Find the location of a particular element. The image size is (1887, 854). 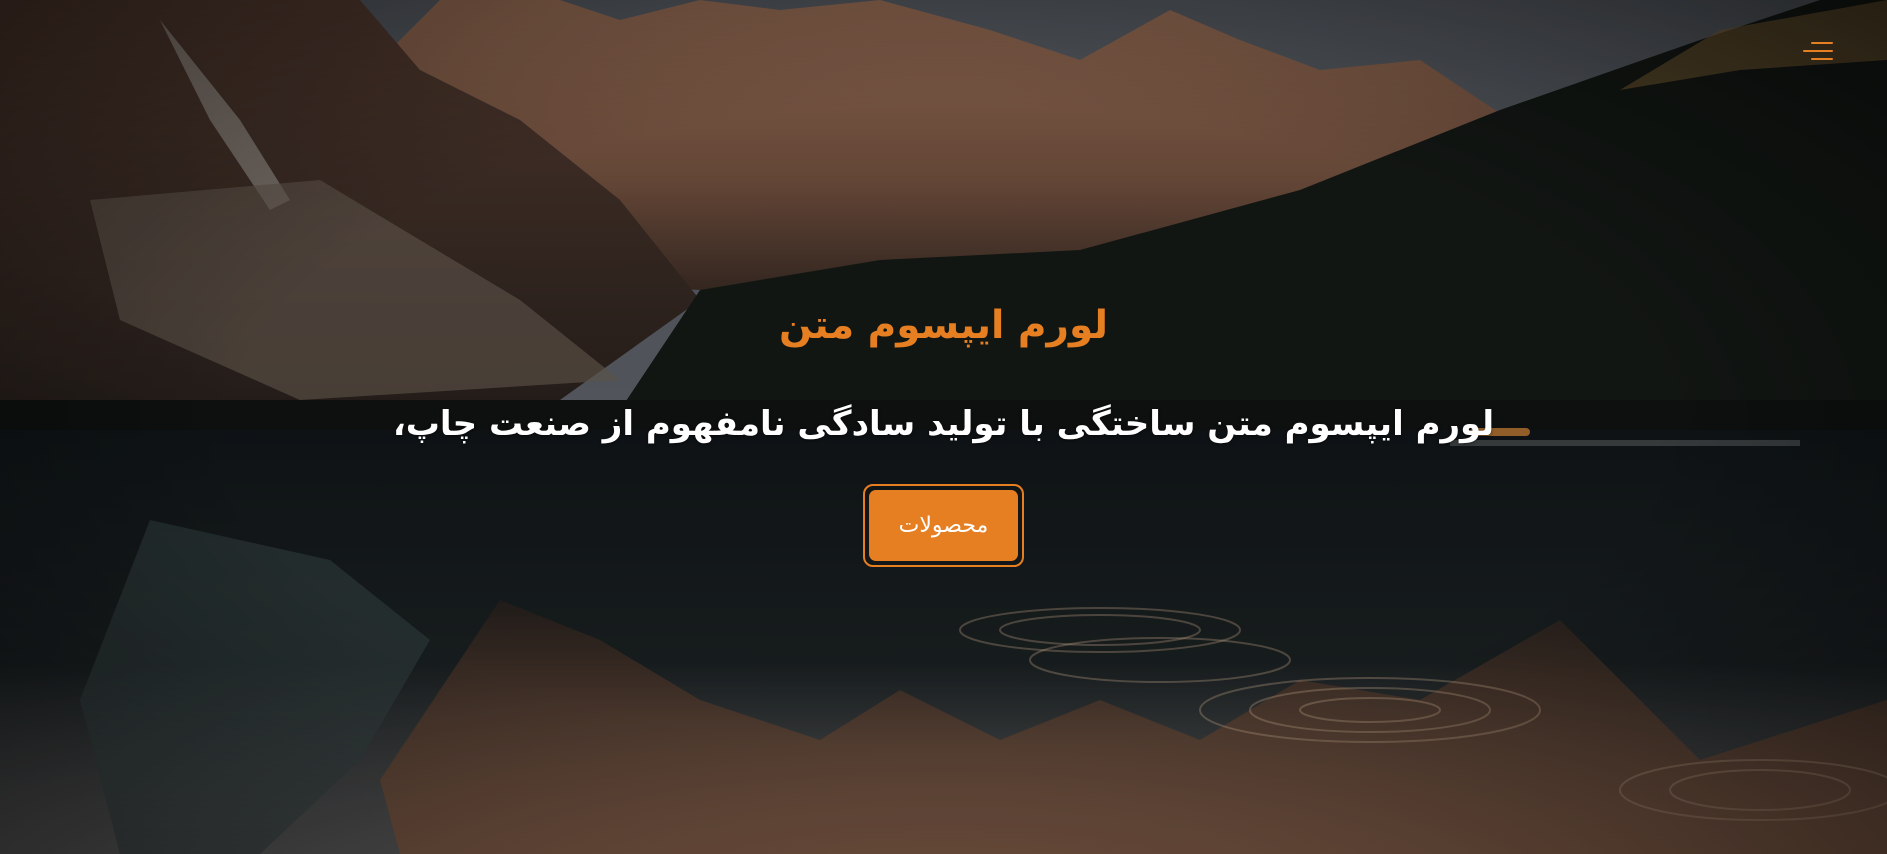

hero-title: لورم ایپسوم متن is located at coordinates (943, 325).